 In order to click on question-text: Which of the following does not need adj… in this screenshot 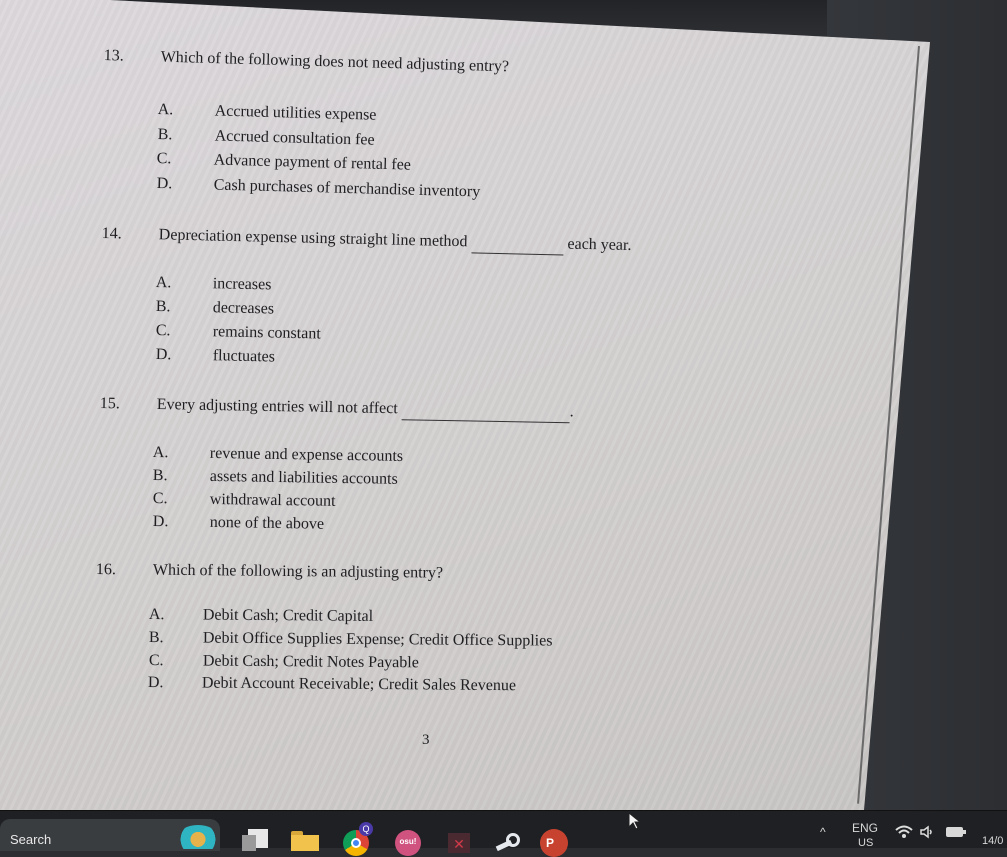, I will do `click(335, 62)`.